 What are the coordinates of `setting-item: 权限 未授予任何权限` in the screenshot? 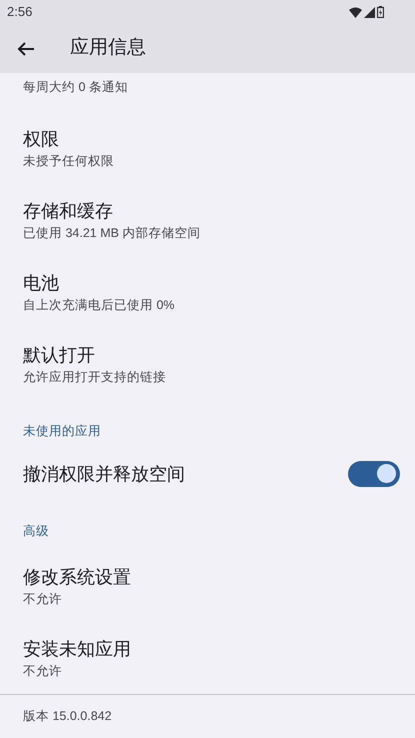 It's located at (207, 148).